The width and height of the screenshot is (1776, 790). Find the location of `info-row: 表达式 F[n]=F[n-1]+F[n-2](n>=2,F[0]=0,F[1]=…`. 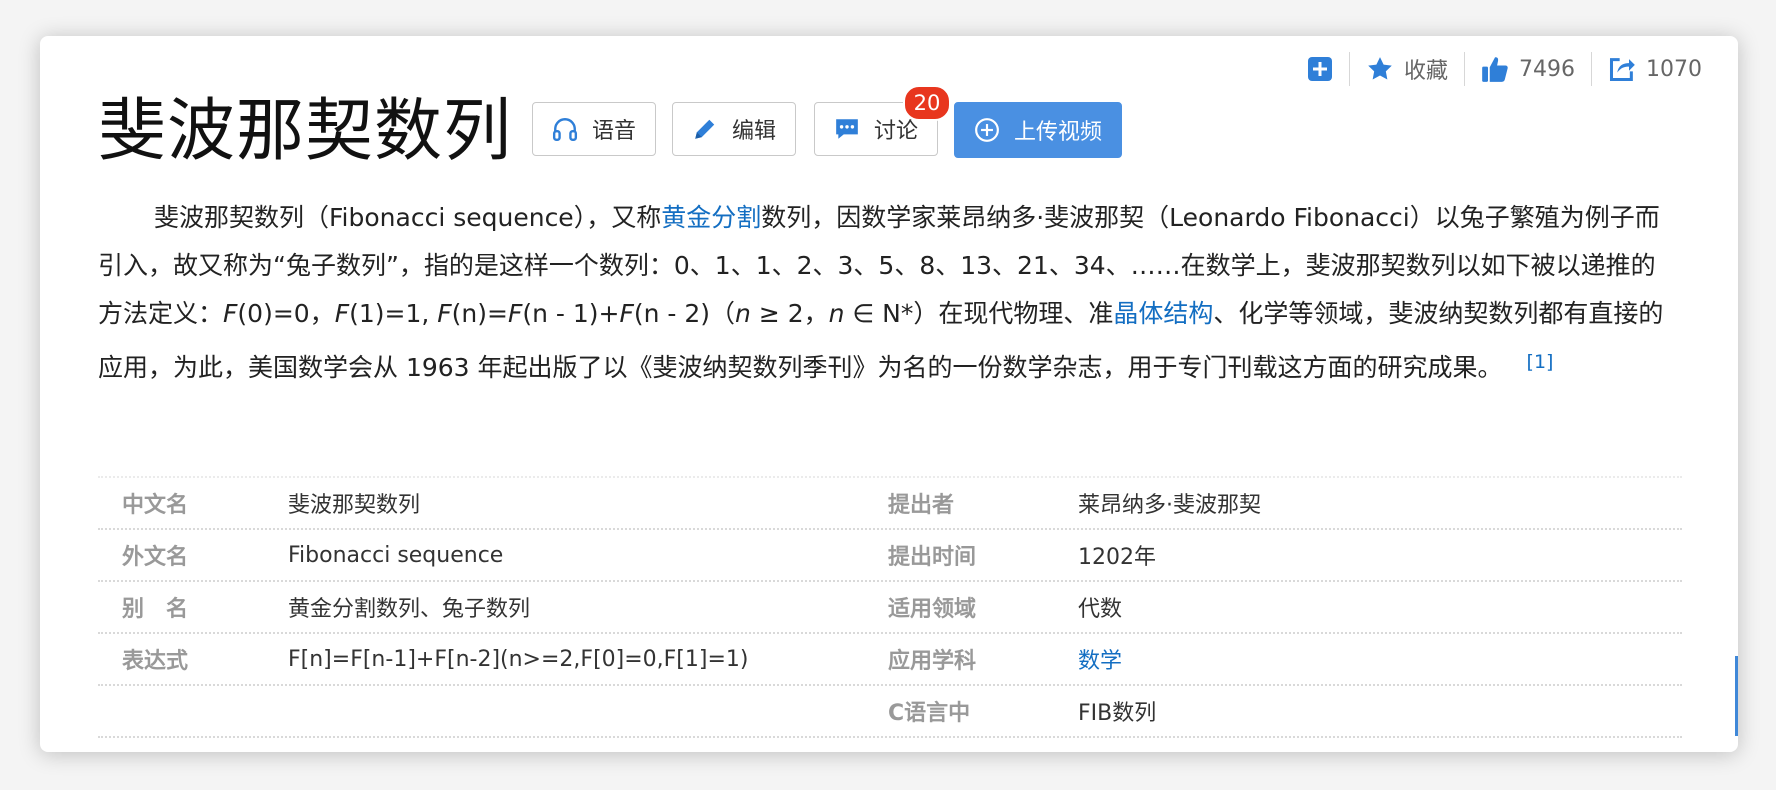

info-row: 表达式 F[n]=F[n-1]+F[n-2](n>=2,F[0]=0,F[1]=… is located at coordinates (890, 660).